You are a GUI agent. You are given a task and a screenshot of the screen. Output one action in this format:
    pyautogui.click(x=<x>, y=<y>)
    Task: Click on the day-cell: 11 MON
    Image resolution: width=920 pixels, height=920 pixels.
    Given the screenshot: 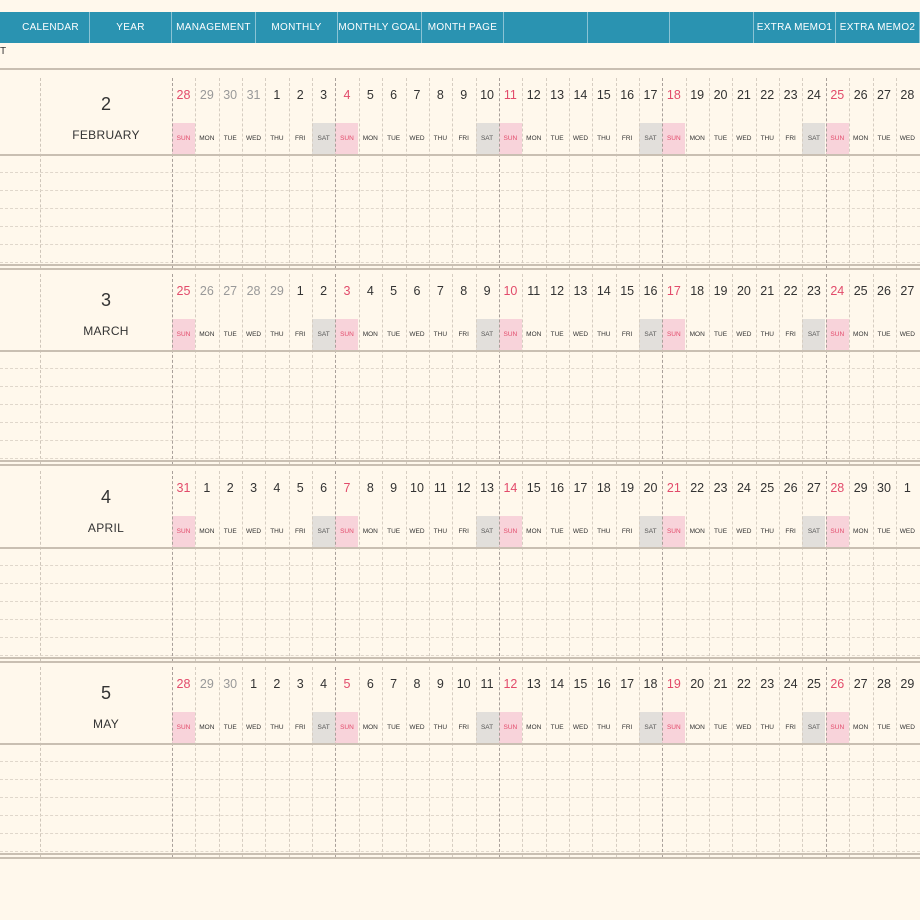 What is the action you would take?
    pyautogui.click(x=533, y=369)
    